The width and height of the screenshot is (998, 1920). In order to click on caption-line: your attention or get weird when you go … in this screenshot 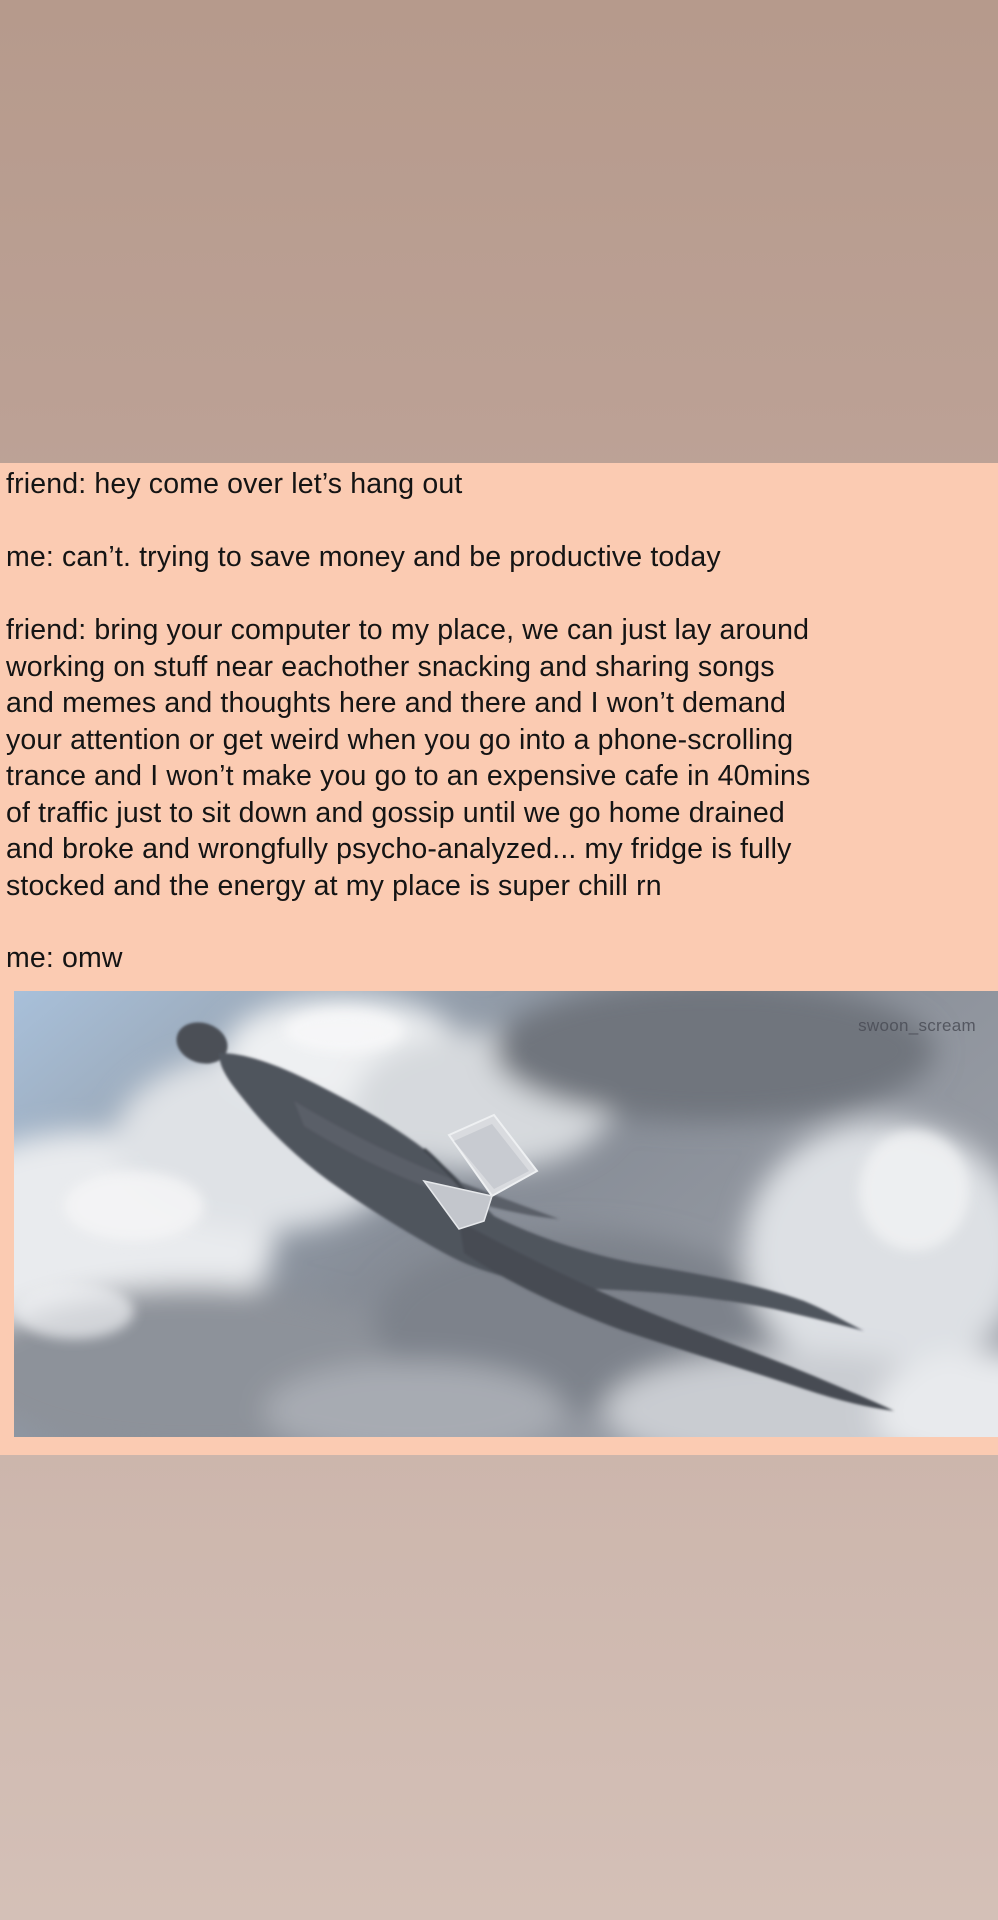, I will do `click(400, 739)`.